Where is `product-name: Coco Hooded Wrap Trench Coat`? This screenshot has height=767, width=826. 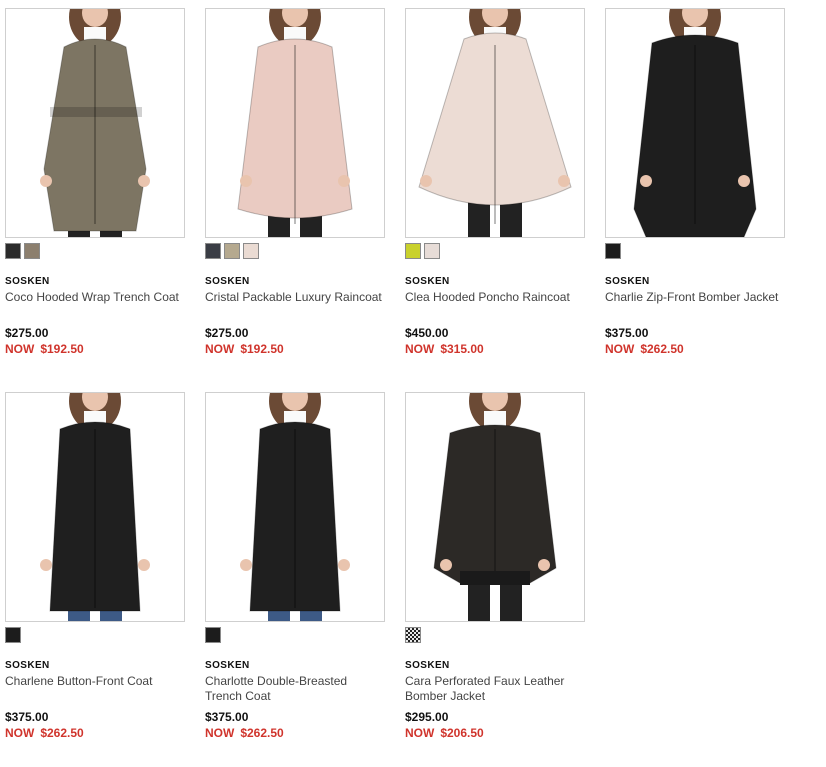
product-name: Coco Hooded Wrap Trench Coat is located at coordinates (98, 297).